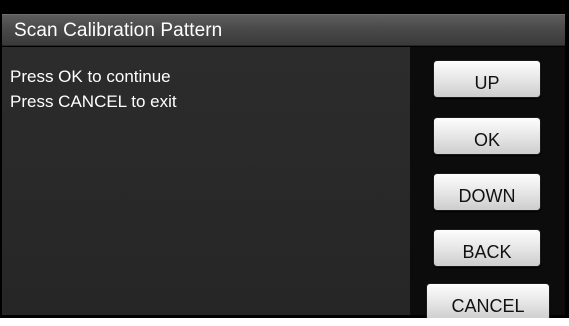 This screenshot has width=569, height=326. Describe the element at coordinates (93, 101) in the screenshot. I see `instruction-cancel-text: Press CANCEL to exit` at that location.